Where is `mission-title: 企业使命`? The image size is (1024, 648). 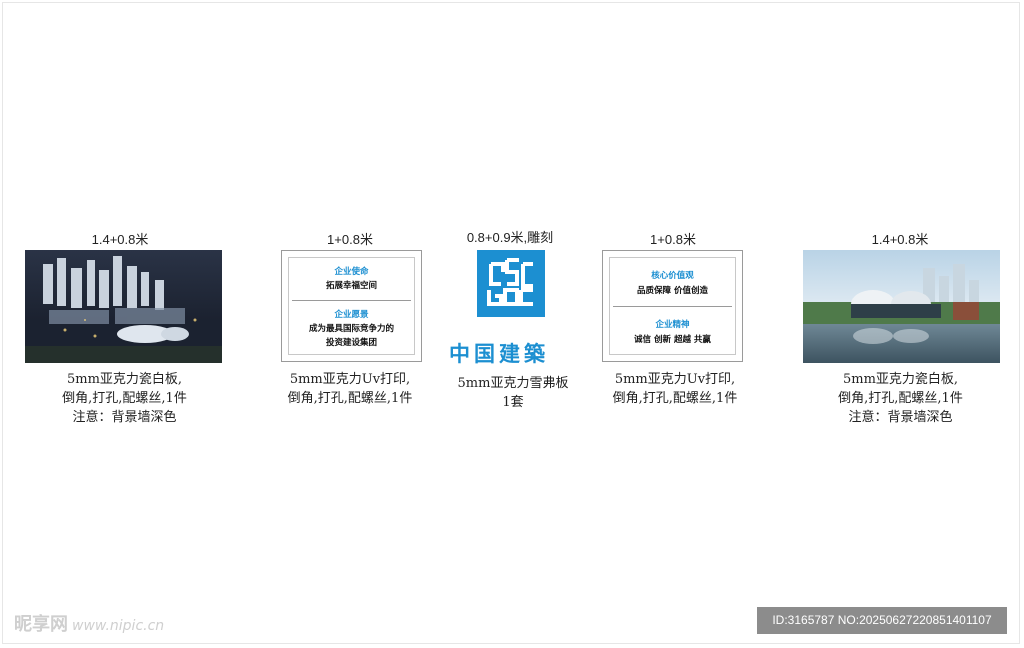 mission-title: 企业使命 is located at coordinates (351, 272).